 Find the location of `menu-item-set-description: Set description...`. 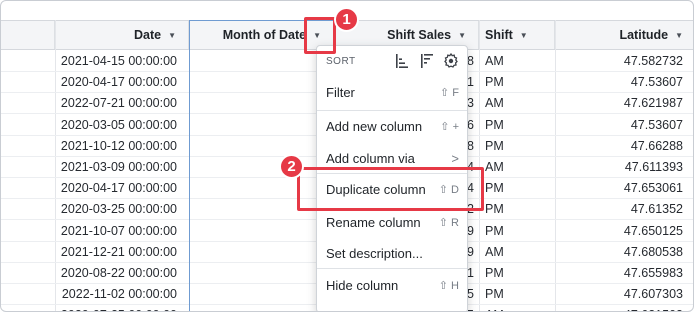

menu-item-set-description: Set description... is located at coordinates (392, 253).